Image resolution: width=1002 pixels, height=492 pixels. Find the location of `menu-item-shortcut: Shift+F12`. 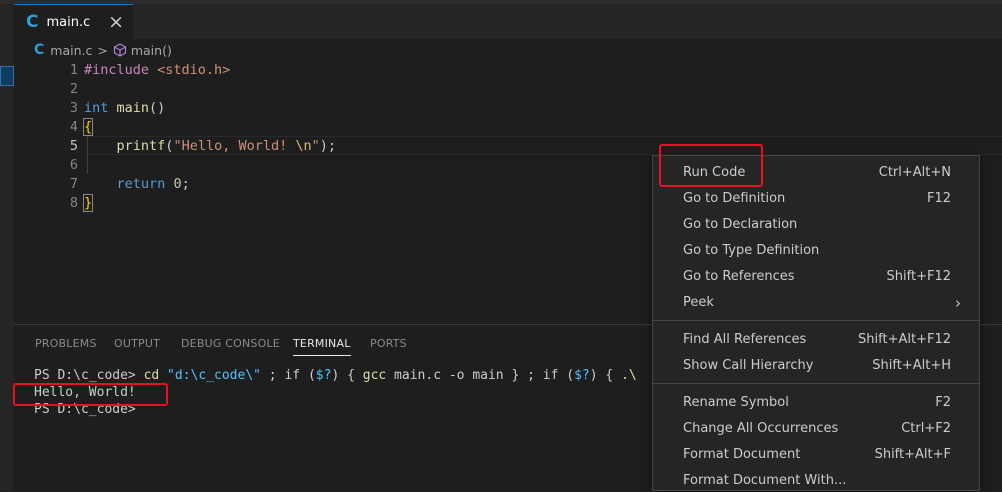

menu-item-shortcut: Shift+F12 is located at coordinates (918, 276).